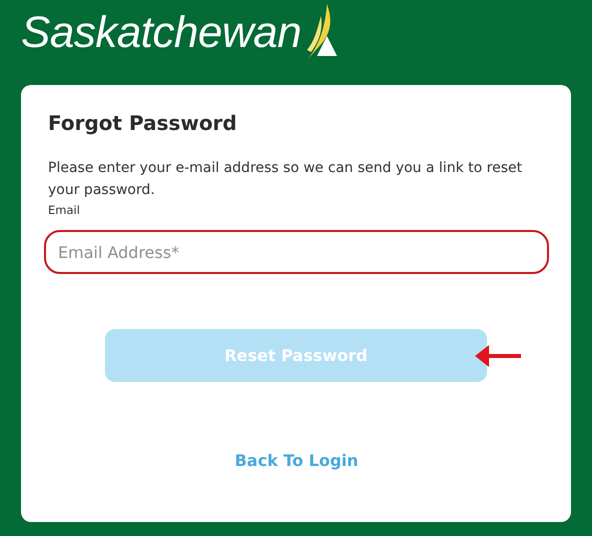 The height and width of the screenshot is (536, 592). I want to click on form-title: Forgot Password, so click(143, 123).